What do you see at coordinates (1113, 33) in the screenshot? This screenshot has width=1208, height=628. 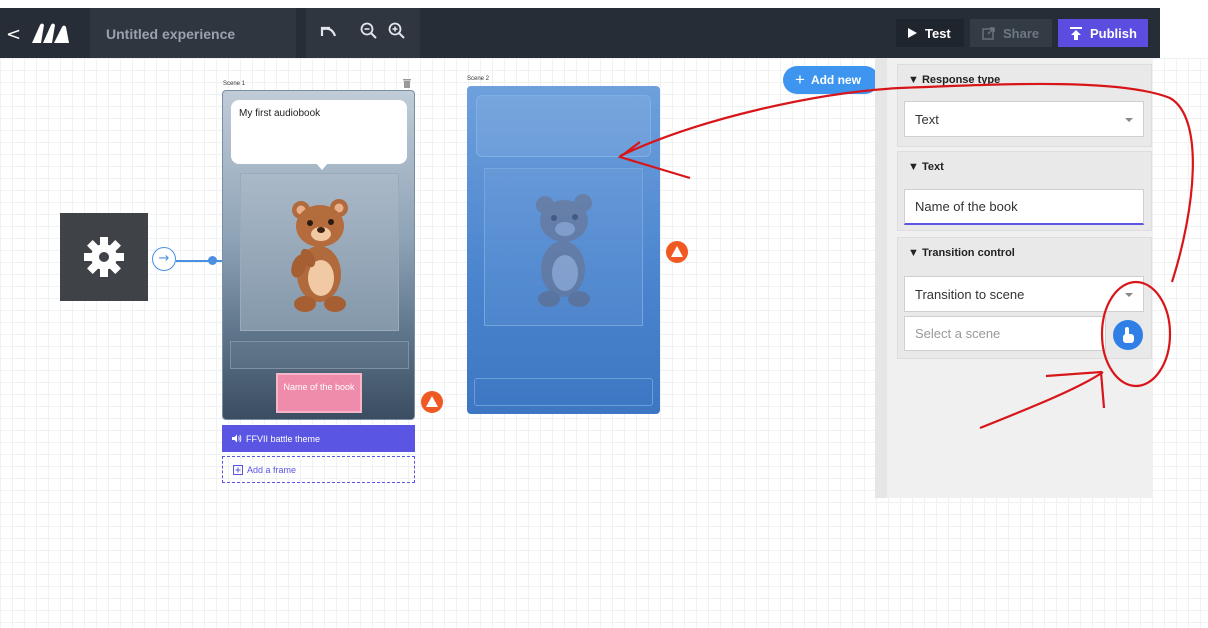 I see `publish-button-label: Publish` at bounding box center [1113, 33].